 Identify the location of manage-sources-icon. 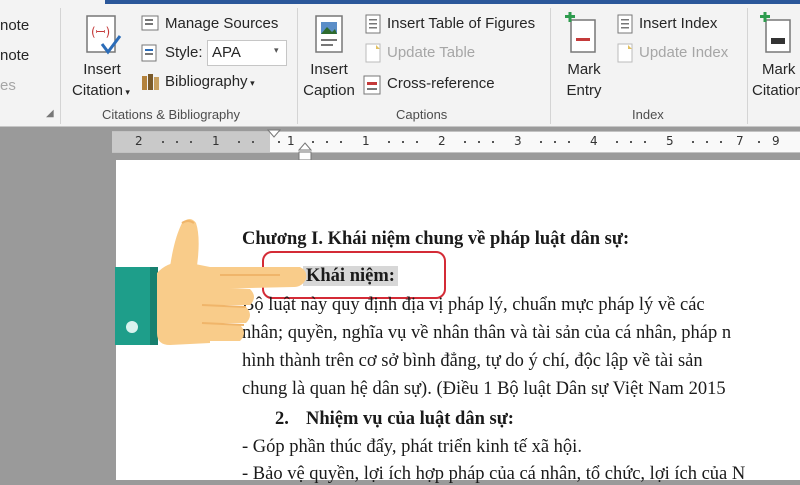
(151, 26).